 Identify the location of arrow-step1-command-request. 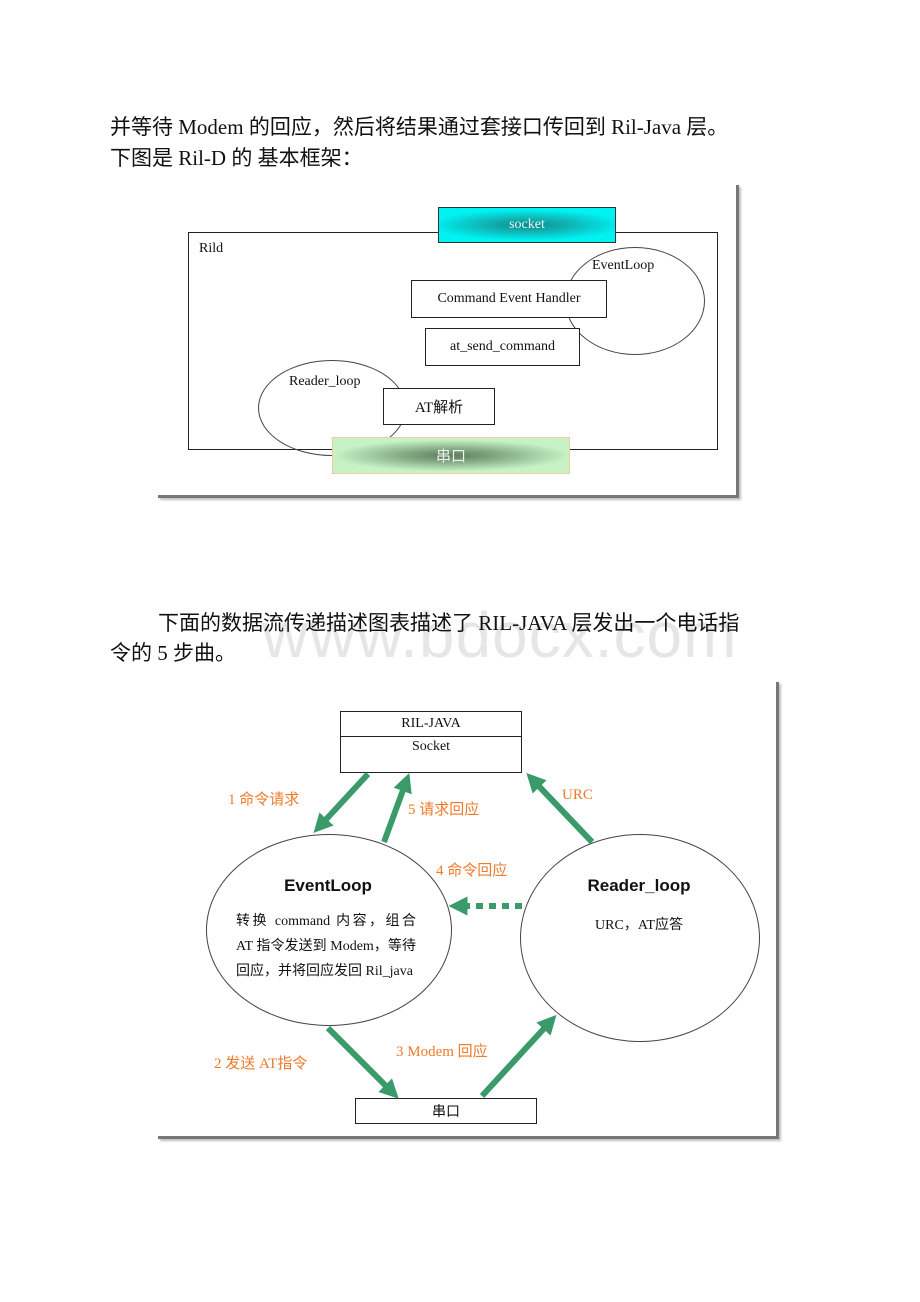
(342, 802).